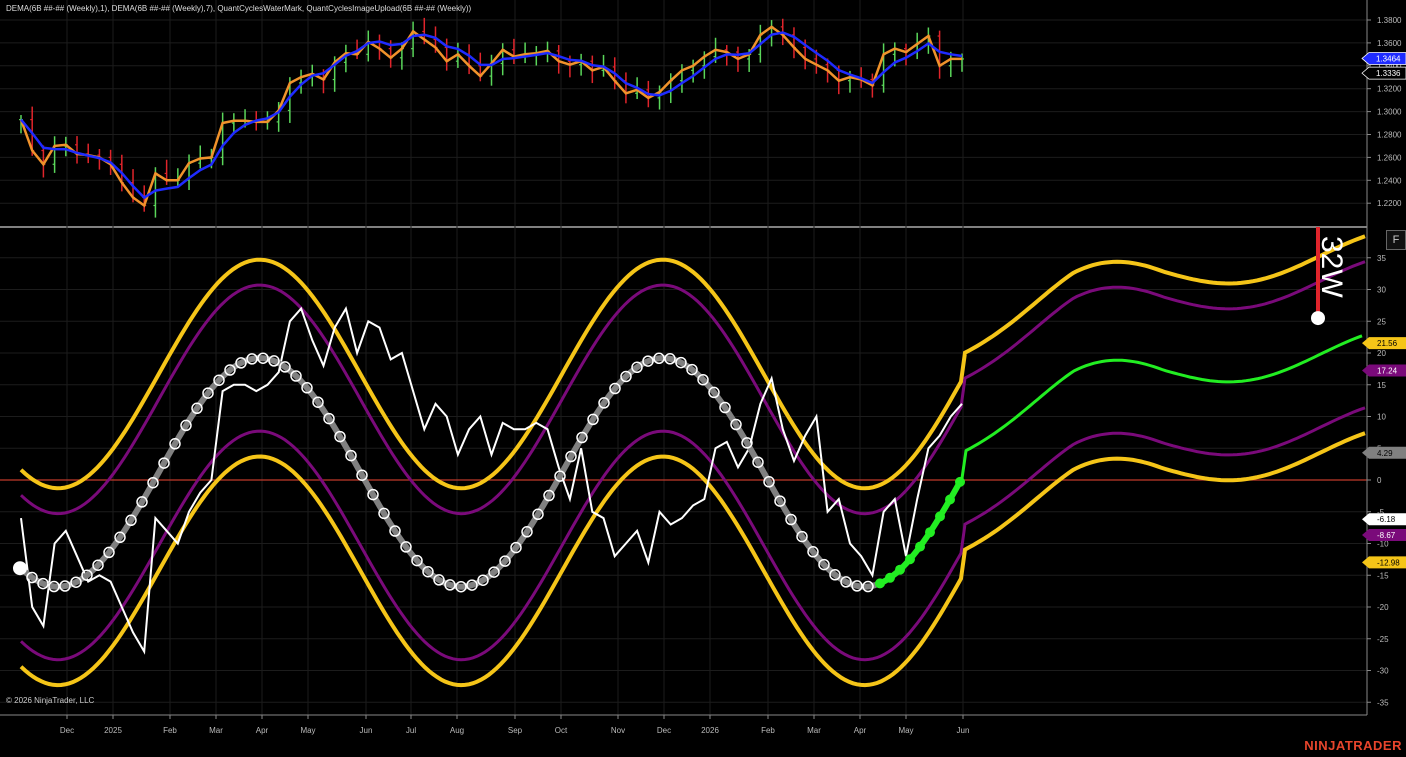 This screenshot has width=1406, height=757. I want to click on x-tick-label: Sep, so click(515, 730).